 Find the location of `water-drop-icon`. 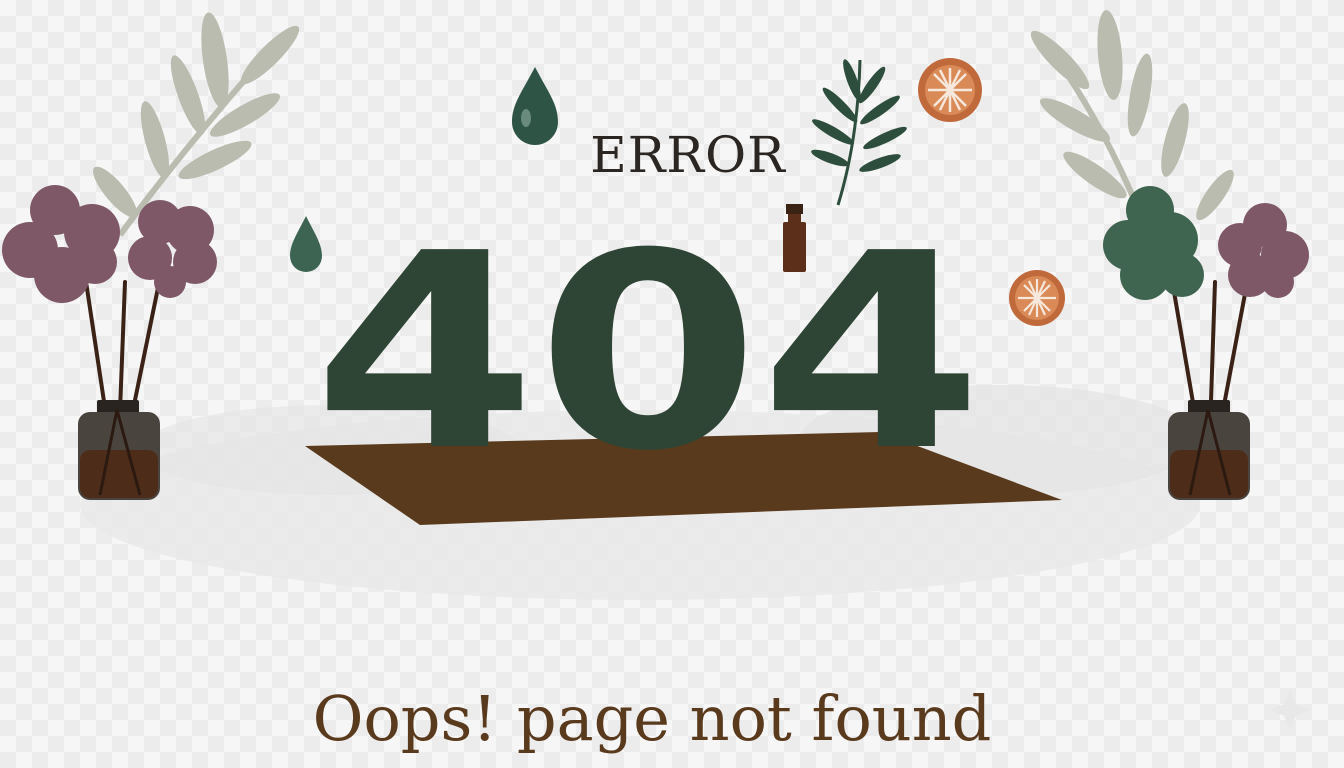

water-drop-icon is located at coordinates (535, 106).